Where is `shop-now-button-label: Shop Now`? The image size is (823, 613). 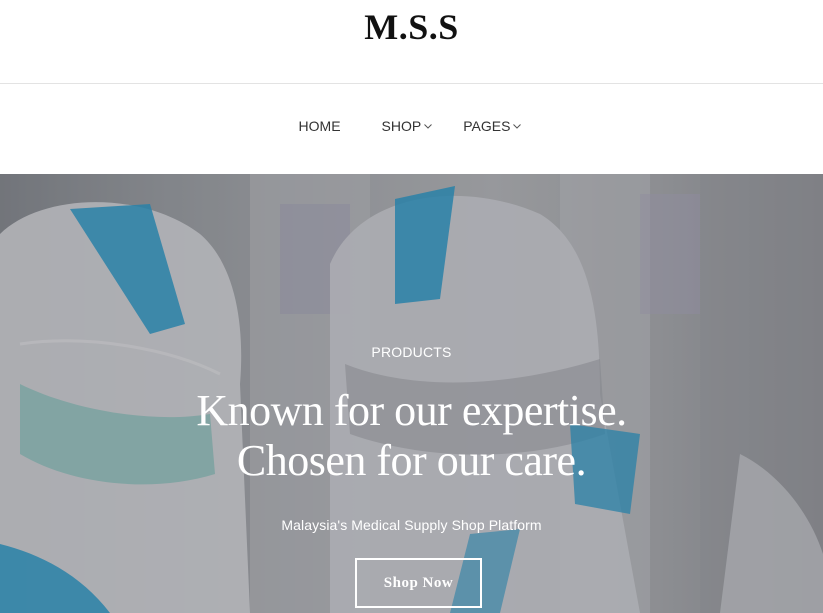 shop-now-button-label: Shop Now is located at coordinates (418, 582).